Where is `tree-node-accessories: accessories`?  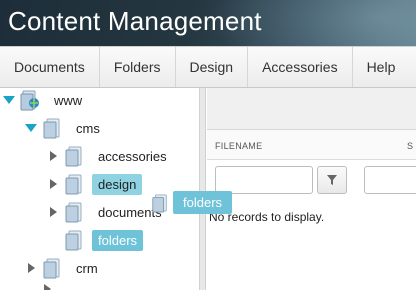 tree-node-accessories: accessories is located at coordinates (110, 156).